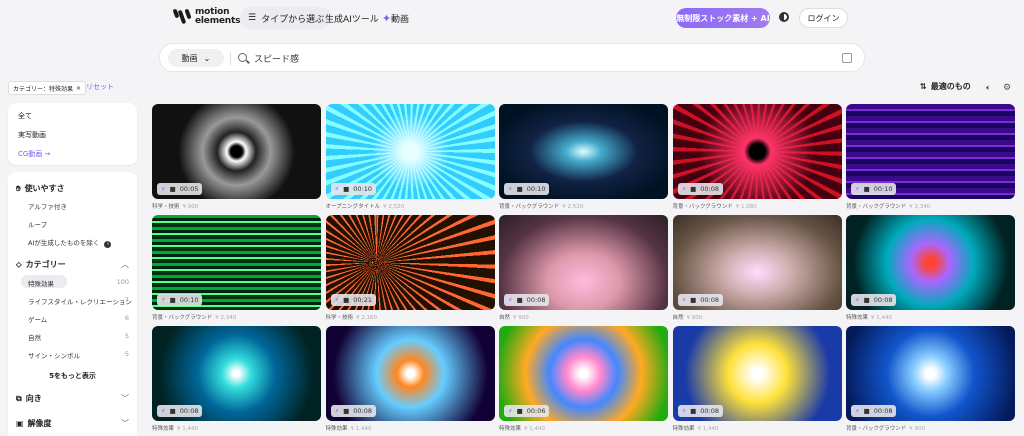 Image resolution: width=1024 pixels, height=436 pixels. I want to click on theme-toggle-icon, so click(784, 17).